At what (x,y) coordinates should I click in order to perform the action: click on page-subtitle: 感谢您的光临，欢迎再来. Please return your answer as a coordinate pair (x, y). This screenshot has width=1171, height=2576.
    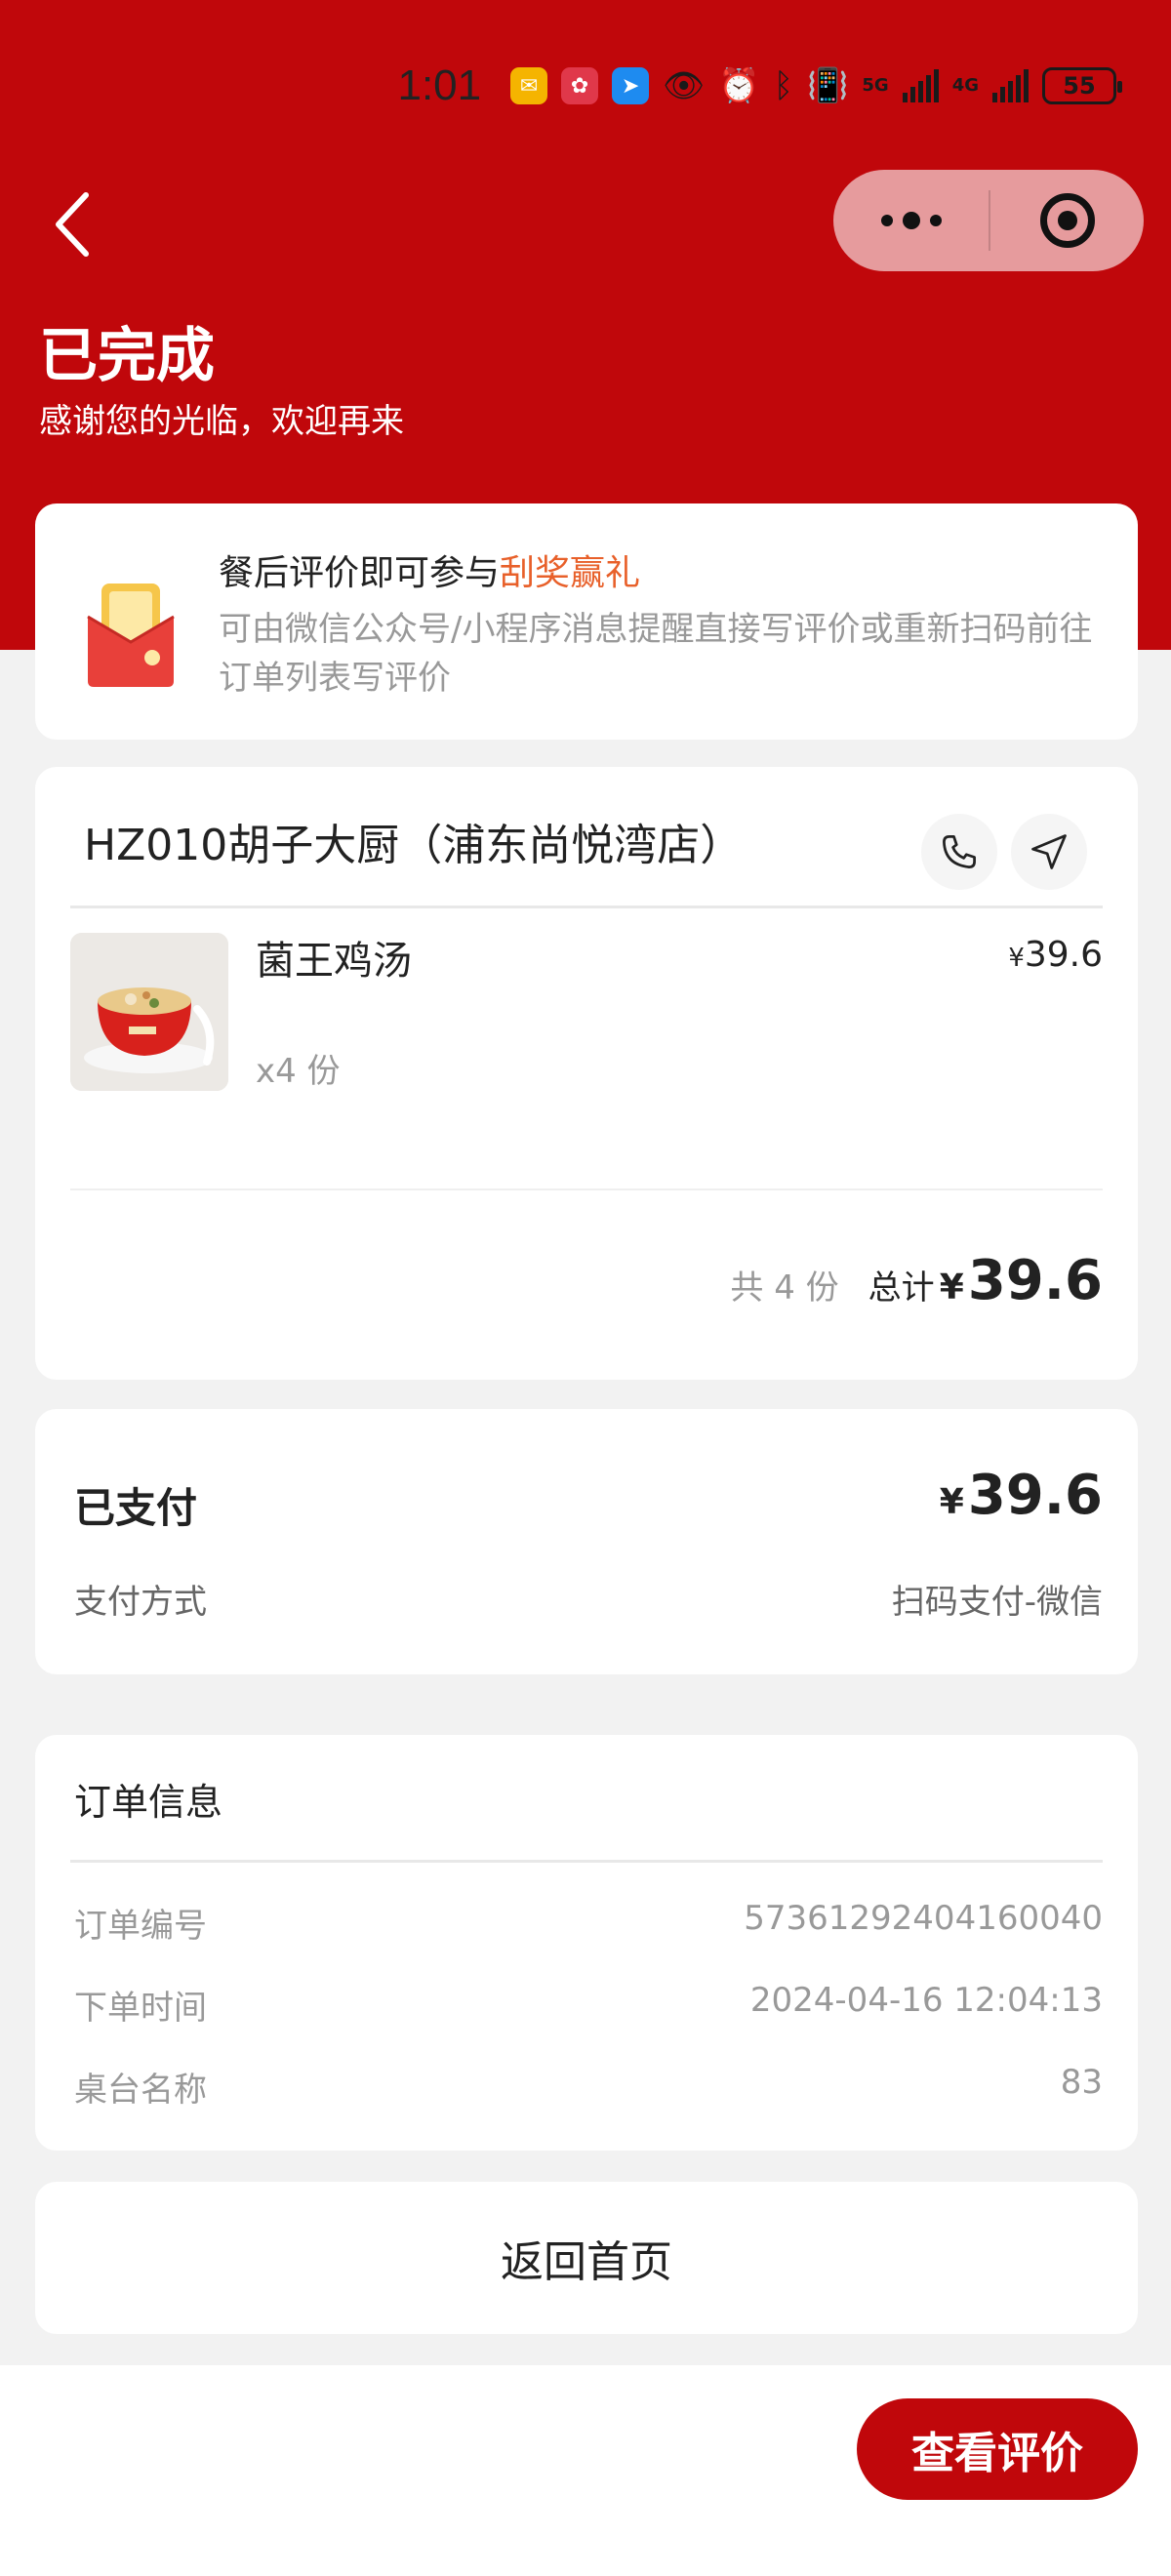
    Looking at the image, I should click on (221, 421).